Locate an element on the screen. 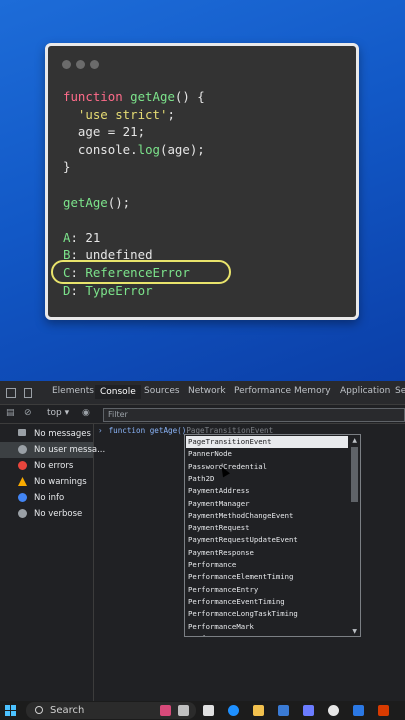 This screenshot has height=720, width=405. autocomplete-item: Path2D is located at coordinates (201, 479).